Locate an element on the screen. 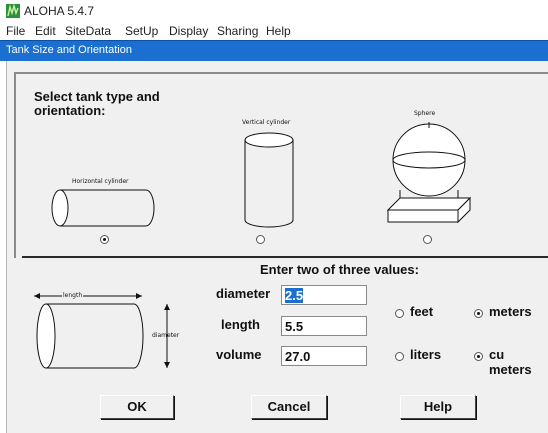  aloha-app-icon is located at coordinates (13, 11).